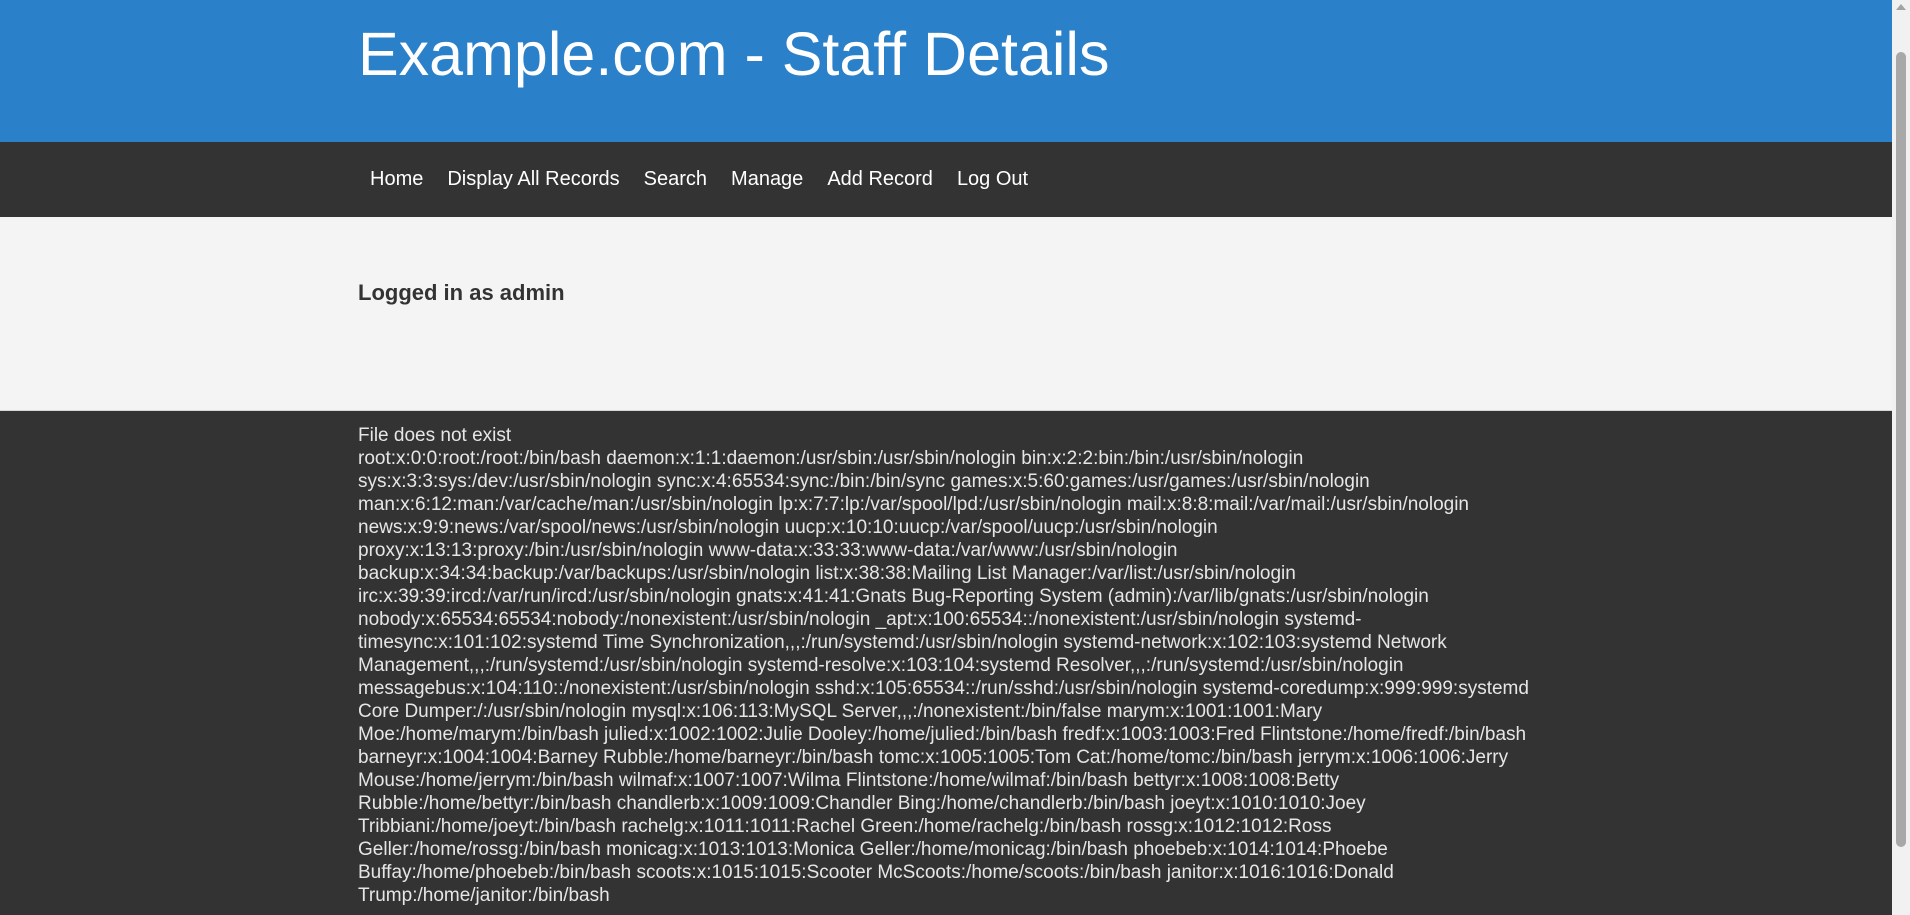 This screenshot has height=915, width=1910. I want to click on nav-item-home: Home, so click(396, 179).